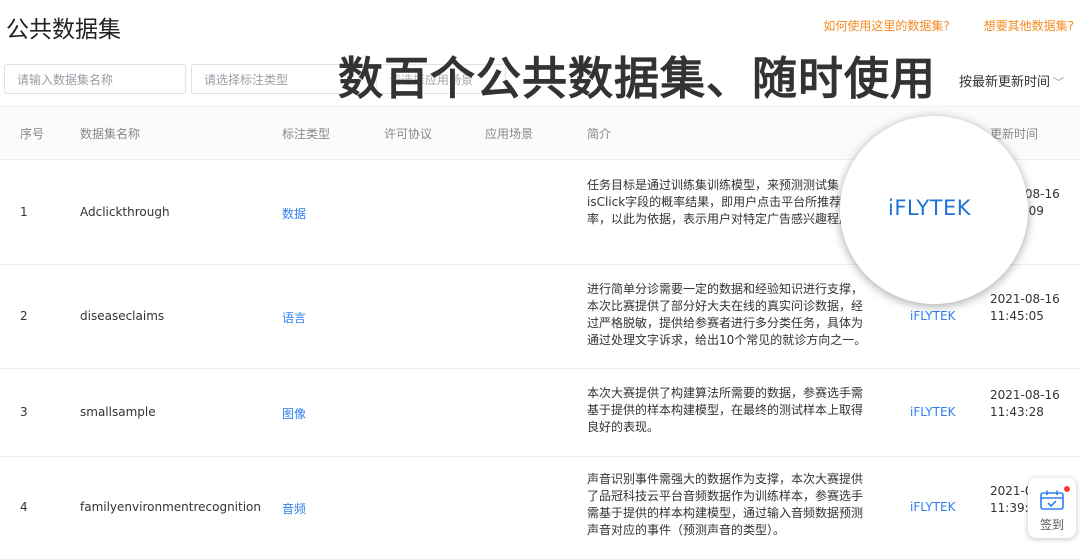 This screenshot has width=1080, height=560. Describe the element at coordinates (294, 213) in the screenshot. I see `row-type: 数据` at that location.